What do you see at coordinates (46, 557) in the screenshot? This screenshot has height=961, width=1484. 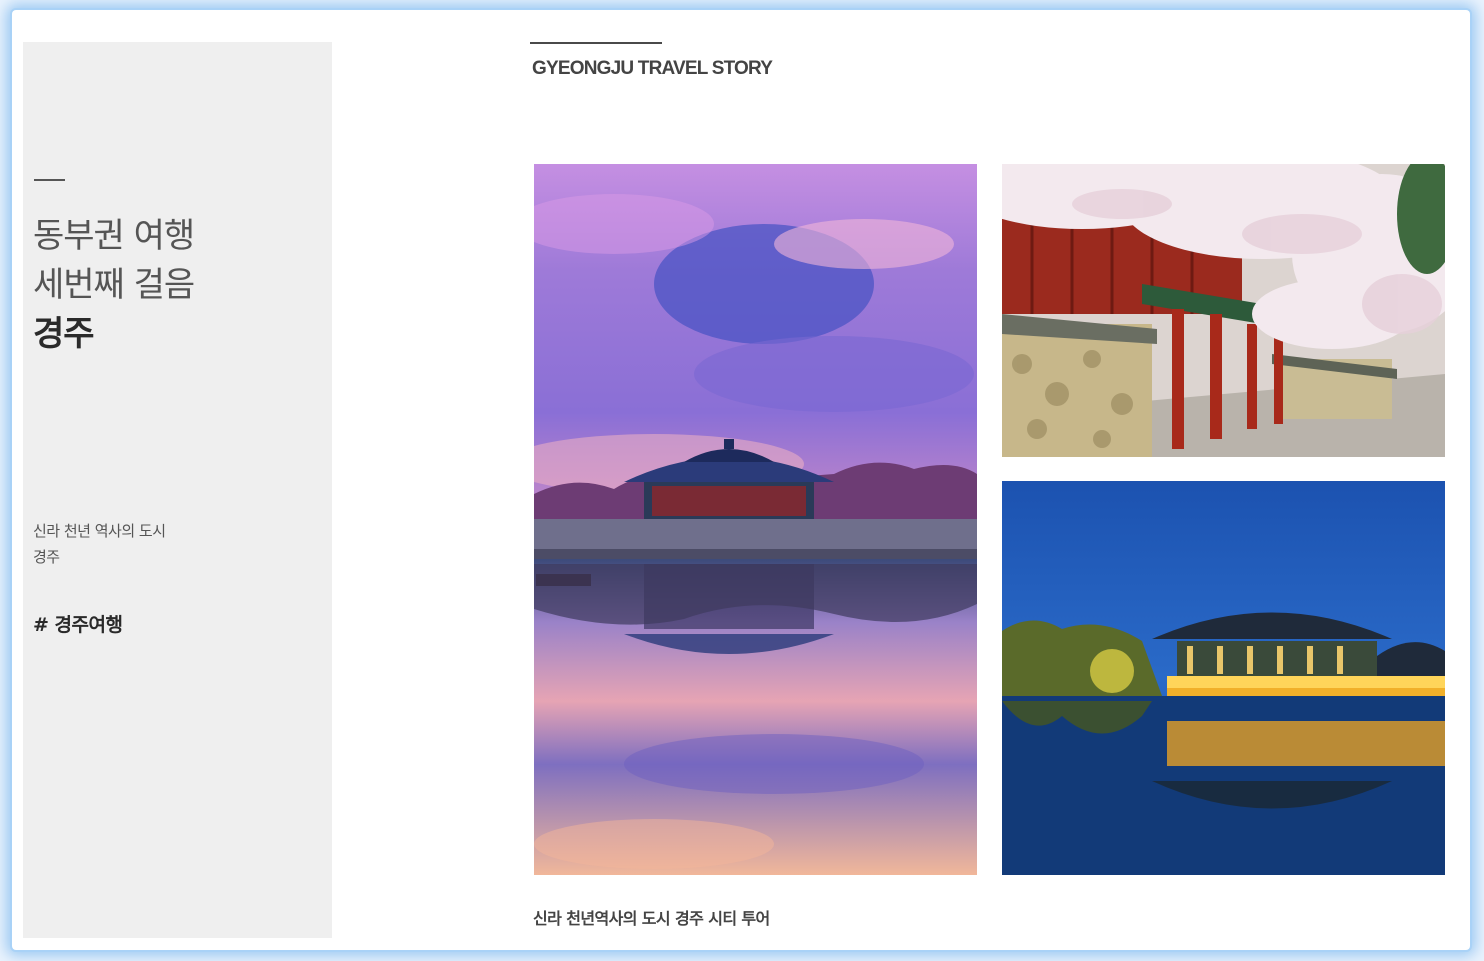 I see `sidebar-desc-line-2: 경주` at bounding box center [46, 557].